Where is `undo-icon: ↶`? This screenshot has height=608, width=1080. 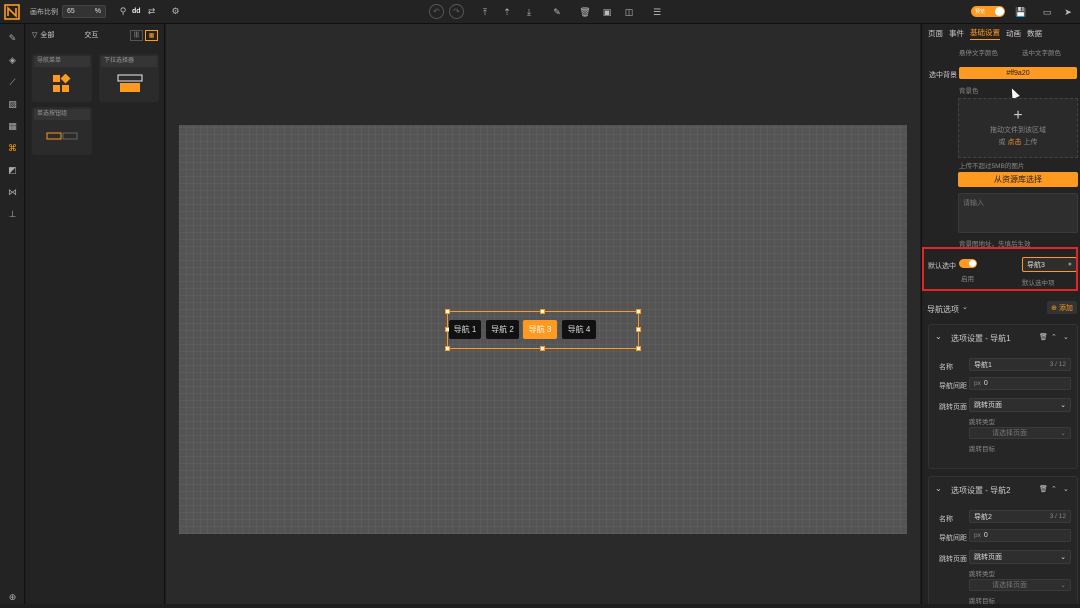 undo-icon: ↶ is located at coordinates (436, 11).